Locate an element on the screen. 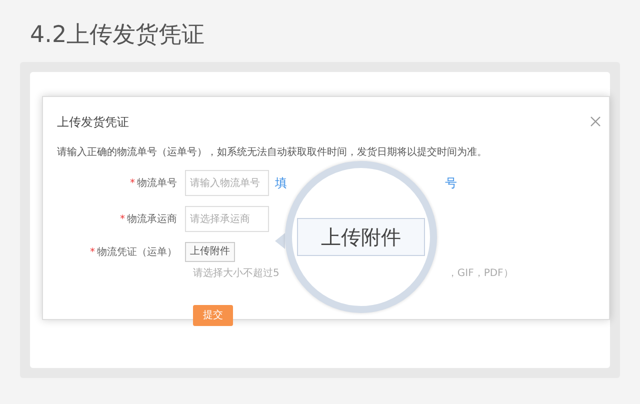  instruction-text: 请输入正确的物流单号（运单号），如系统无法自动获取取件时间，发货日期将以提交时间为准。 is located at coordinates (272, 153).